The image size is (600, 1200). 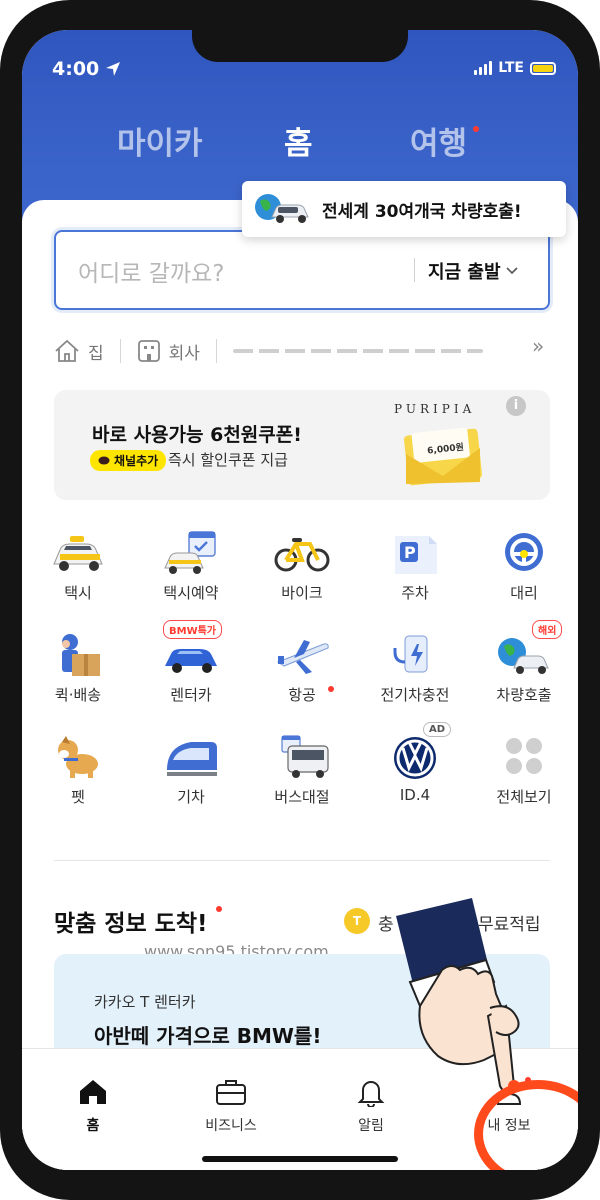 What do you see at coordinates (104, 460) in the screenshot?
I see `chat-bubble-icon` at bounding box center [104, 460].